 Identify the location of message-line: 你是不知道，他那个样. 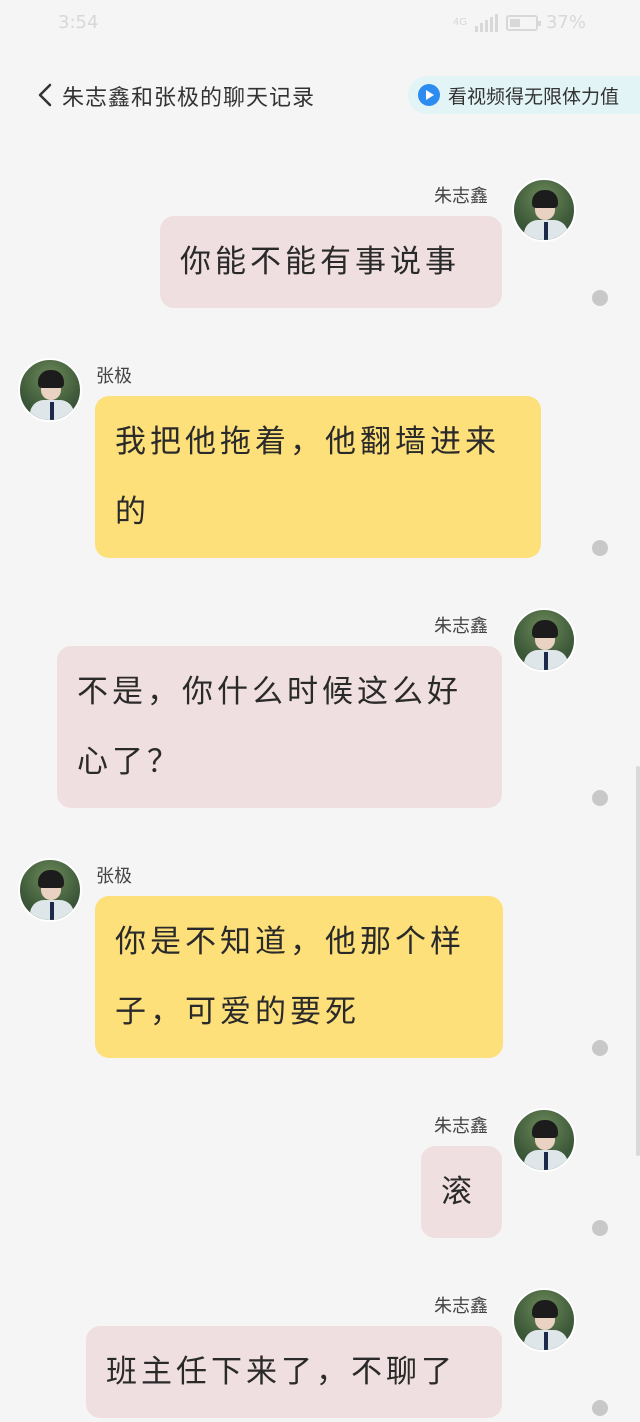
(290, 942).